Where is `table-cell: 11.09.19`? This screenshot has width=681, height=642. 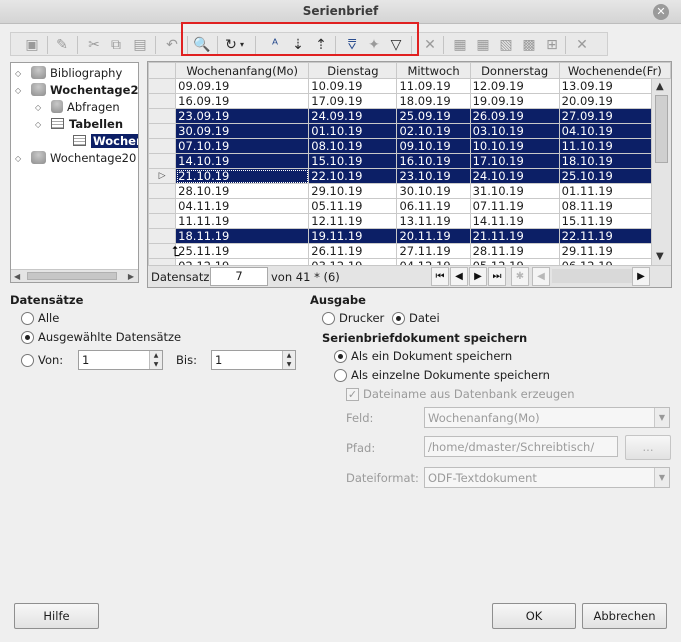
table-cell: 11.09.19 is located at coordinates (433, 86).